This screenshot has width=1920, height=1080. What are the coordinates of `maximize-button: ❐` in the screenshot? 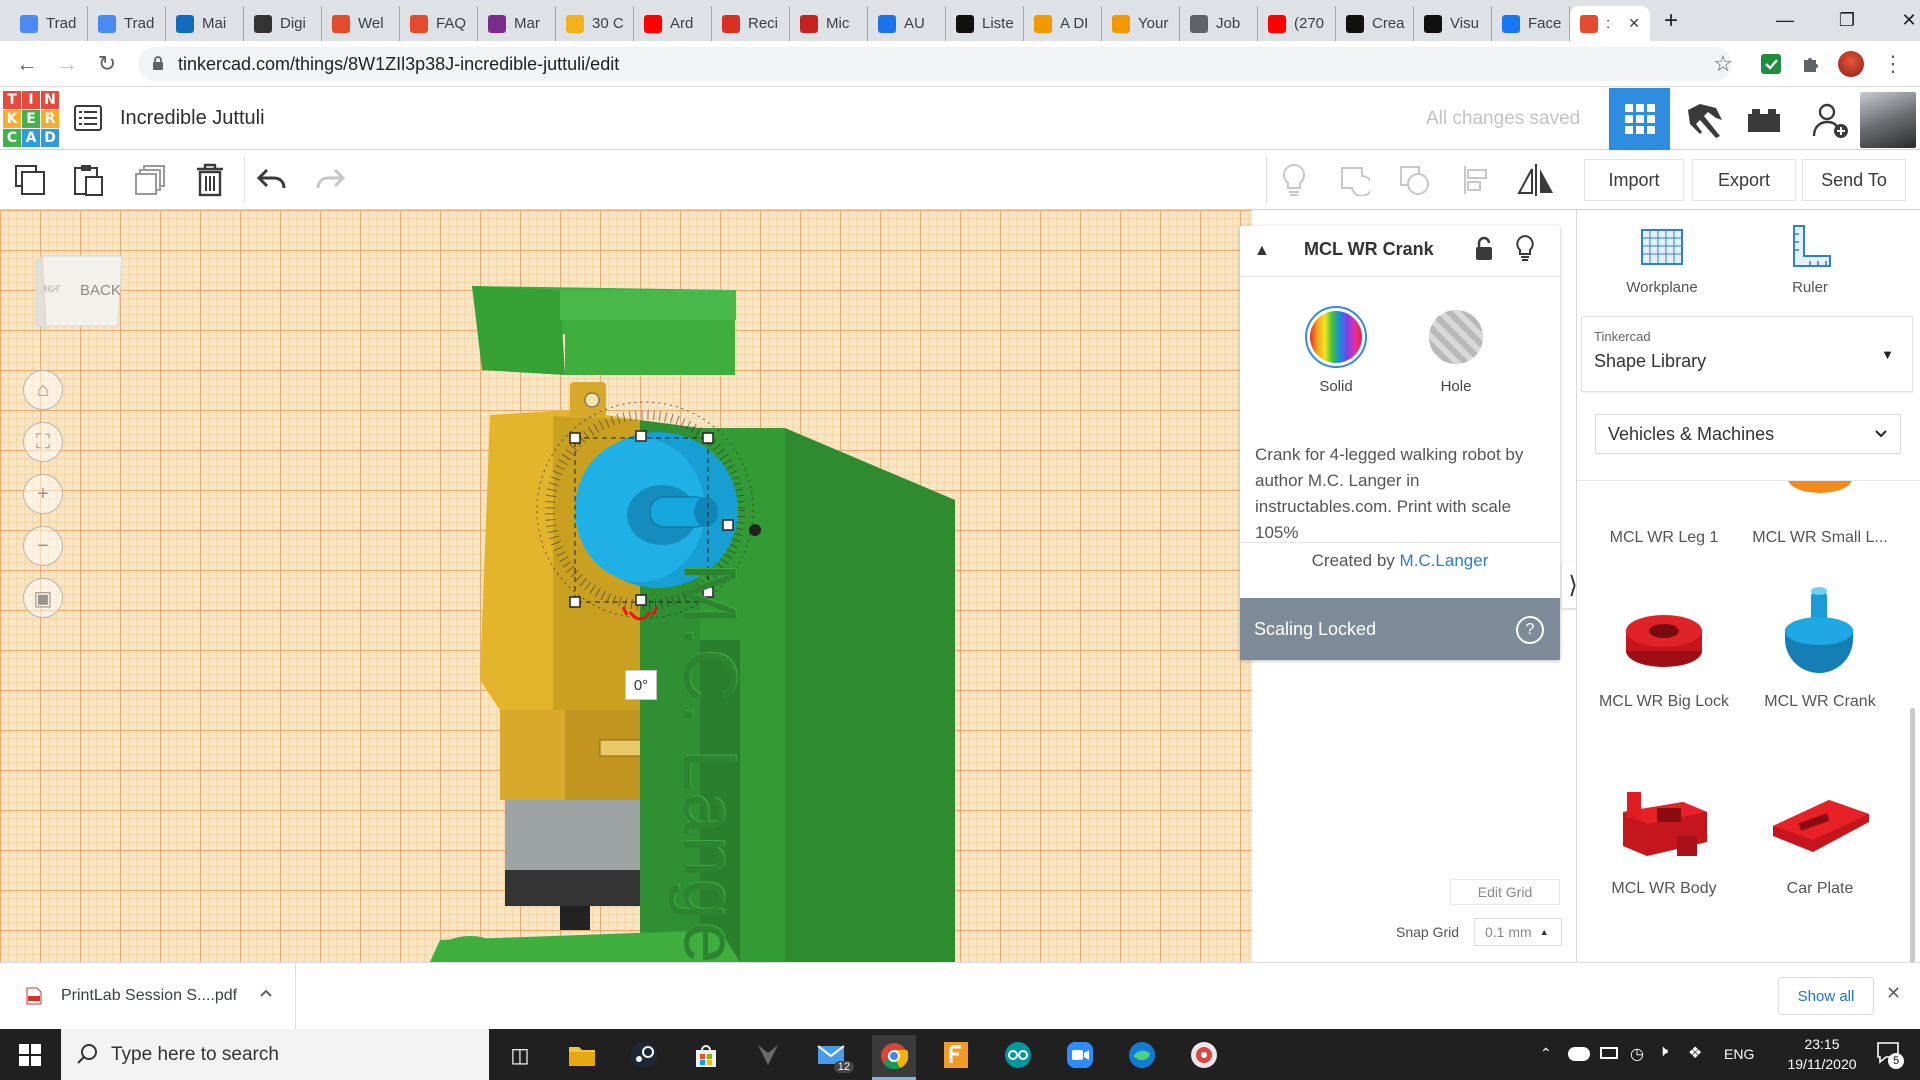 It's located at (1847, 20).